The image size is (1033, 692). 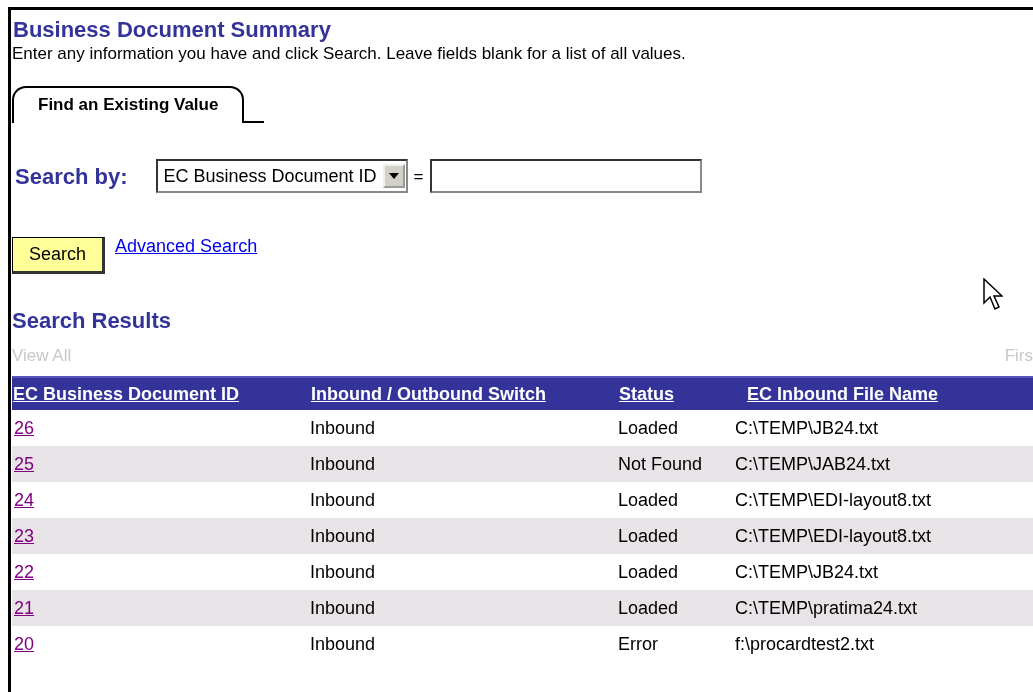 What do you see at coordinates (884, 608) in the screenshot?
I see `table-cell: C:\TEMP\pratima24.txt` at bounding box center [884, 608].